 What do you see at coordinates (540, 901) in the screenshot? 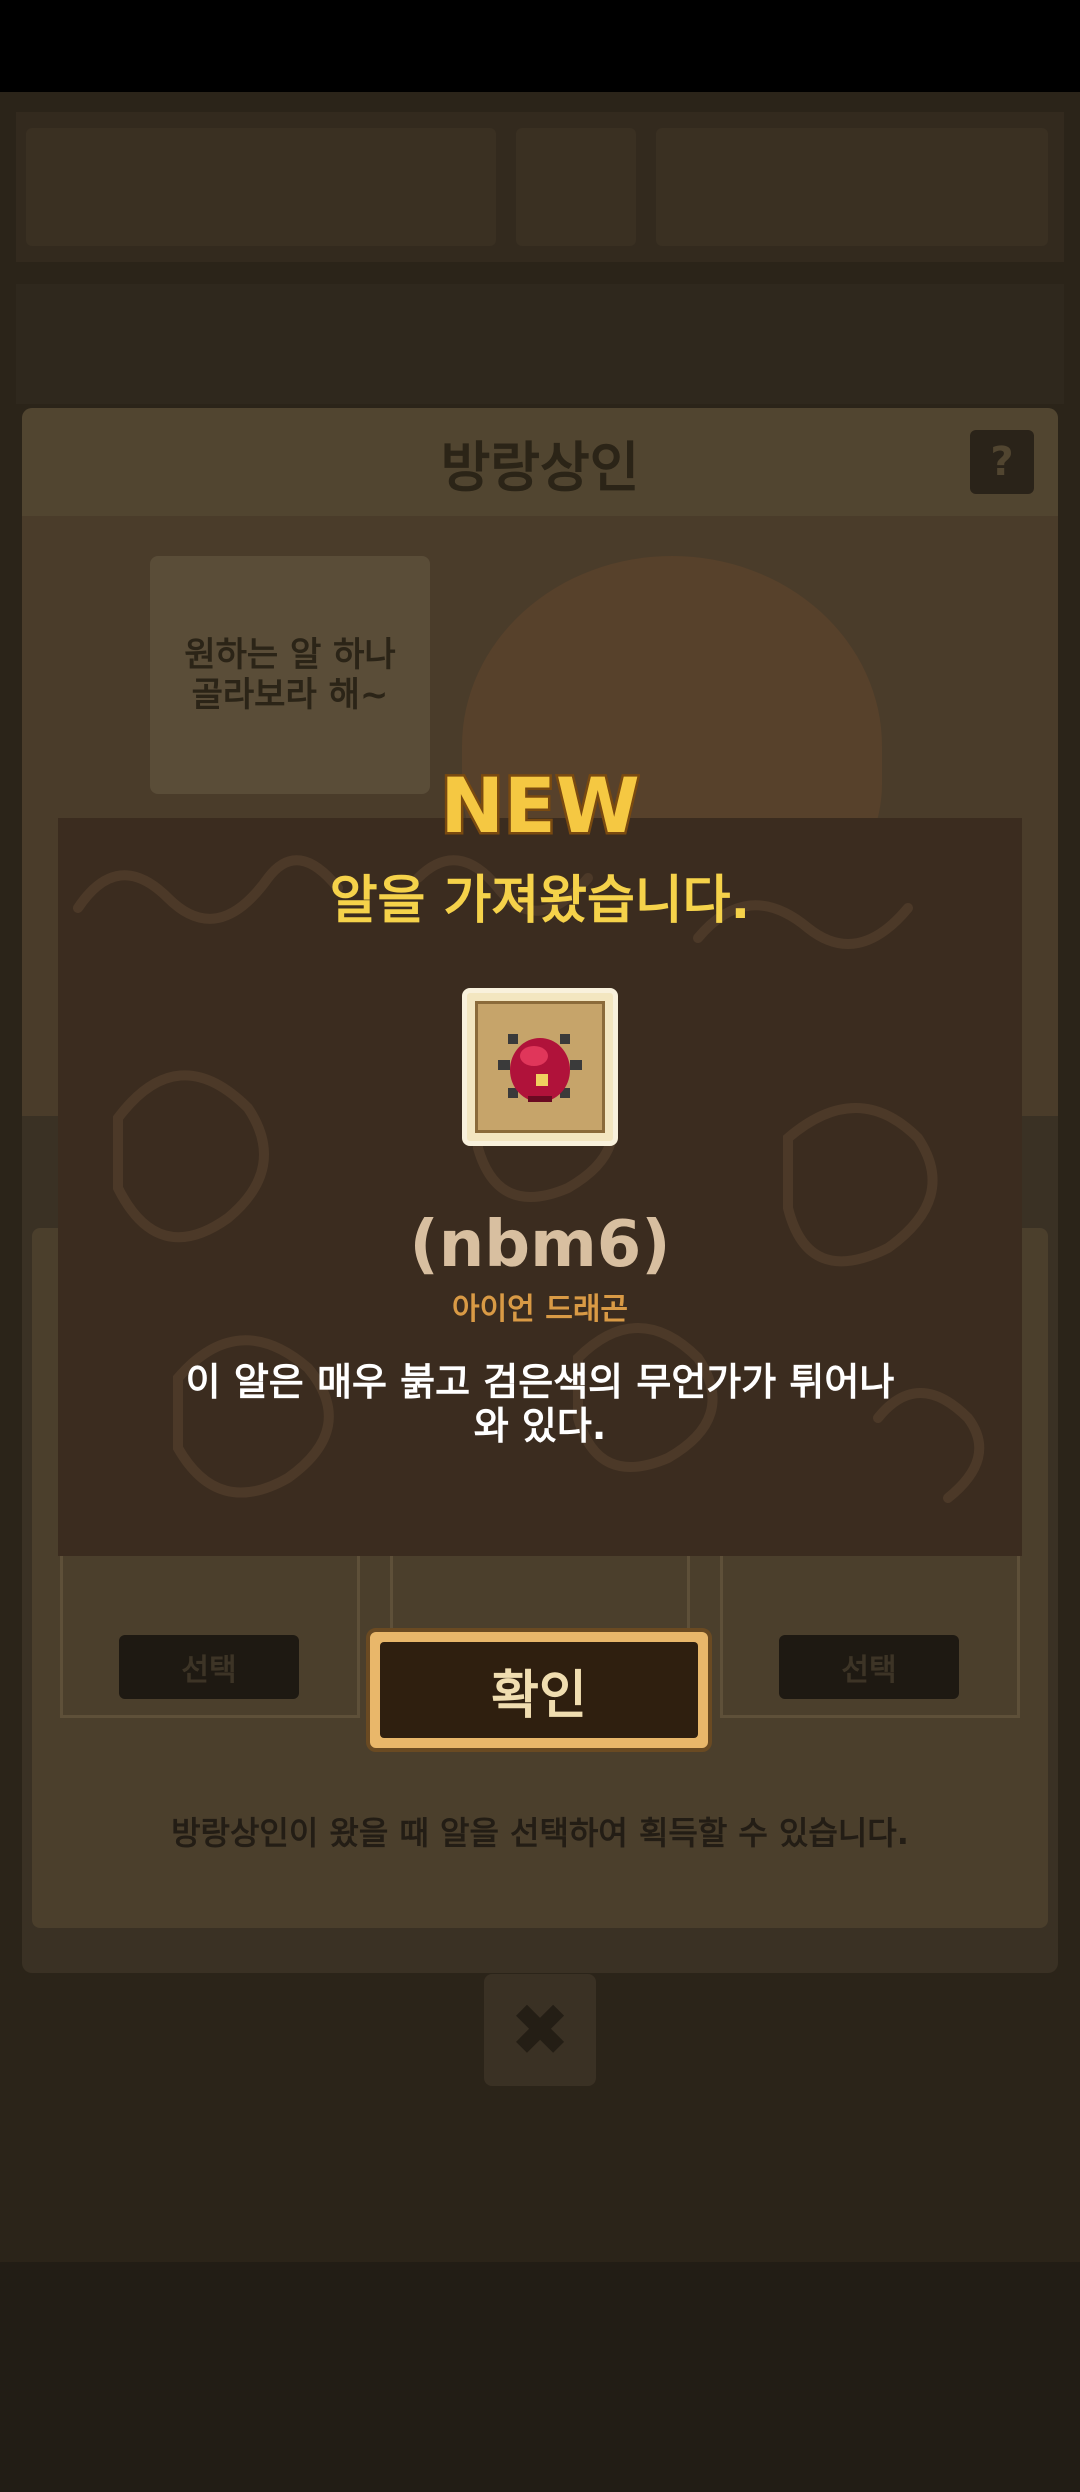
I see `dialog-title: 알을 가져왔습니다.` at bounding box center [540, 901].